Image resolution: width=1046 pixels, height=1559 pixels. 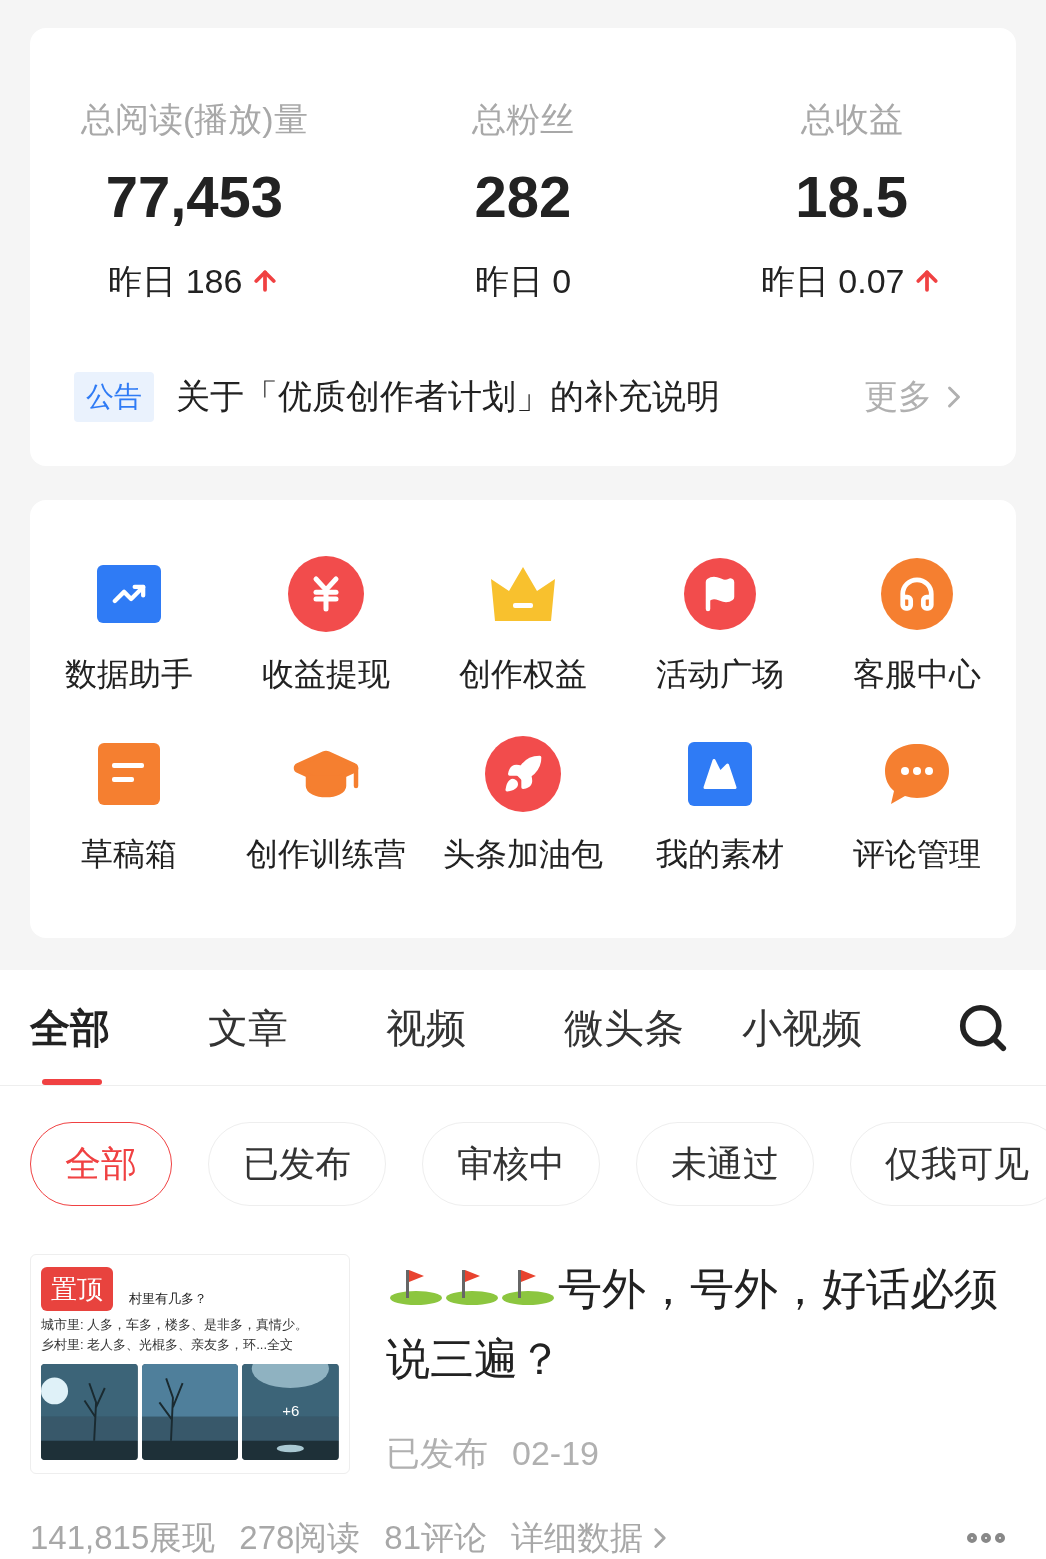 I want to click on tool-item: 客服中心, so click(x=917, y=621).